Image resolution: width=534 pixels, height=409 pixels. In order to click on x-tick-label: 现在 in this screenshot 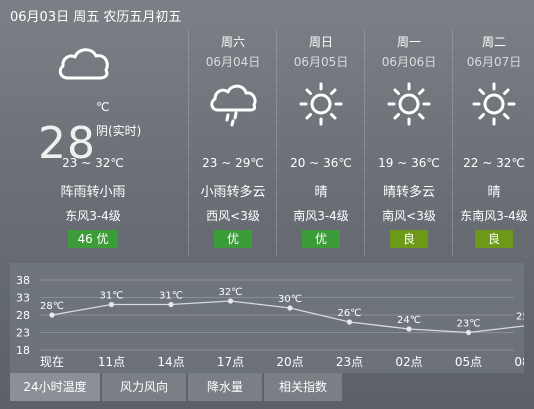, I will do `click(52, 362)`.